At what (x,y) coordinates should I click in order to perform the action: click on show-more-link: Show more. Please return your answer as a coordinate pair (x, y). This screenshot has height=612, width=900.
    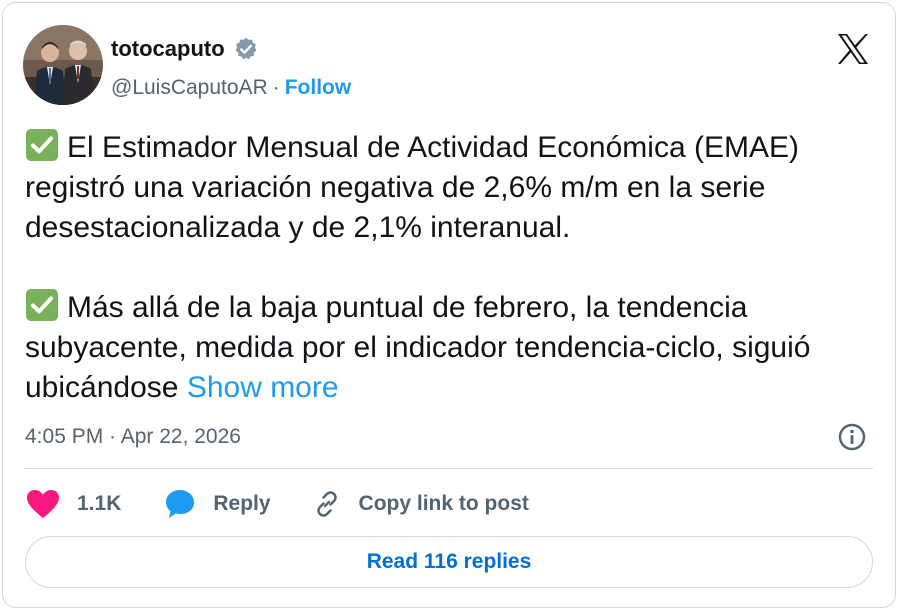
    Looking at the image, I should click on (263, 387).